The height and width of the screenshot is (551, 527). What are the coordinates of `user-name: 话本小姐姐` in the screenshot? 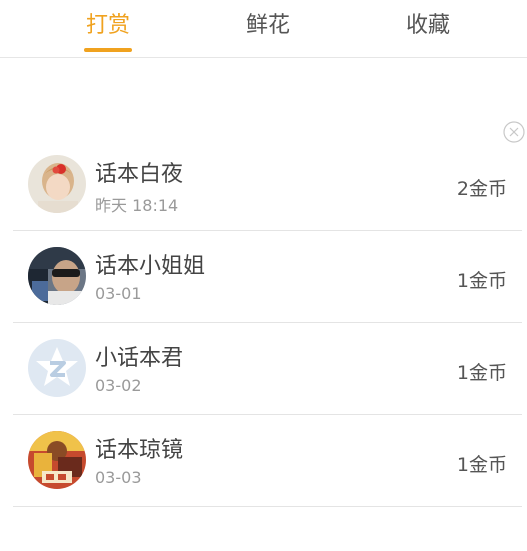 It's located at (150, 266).